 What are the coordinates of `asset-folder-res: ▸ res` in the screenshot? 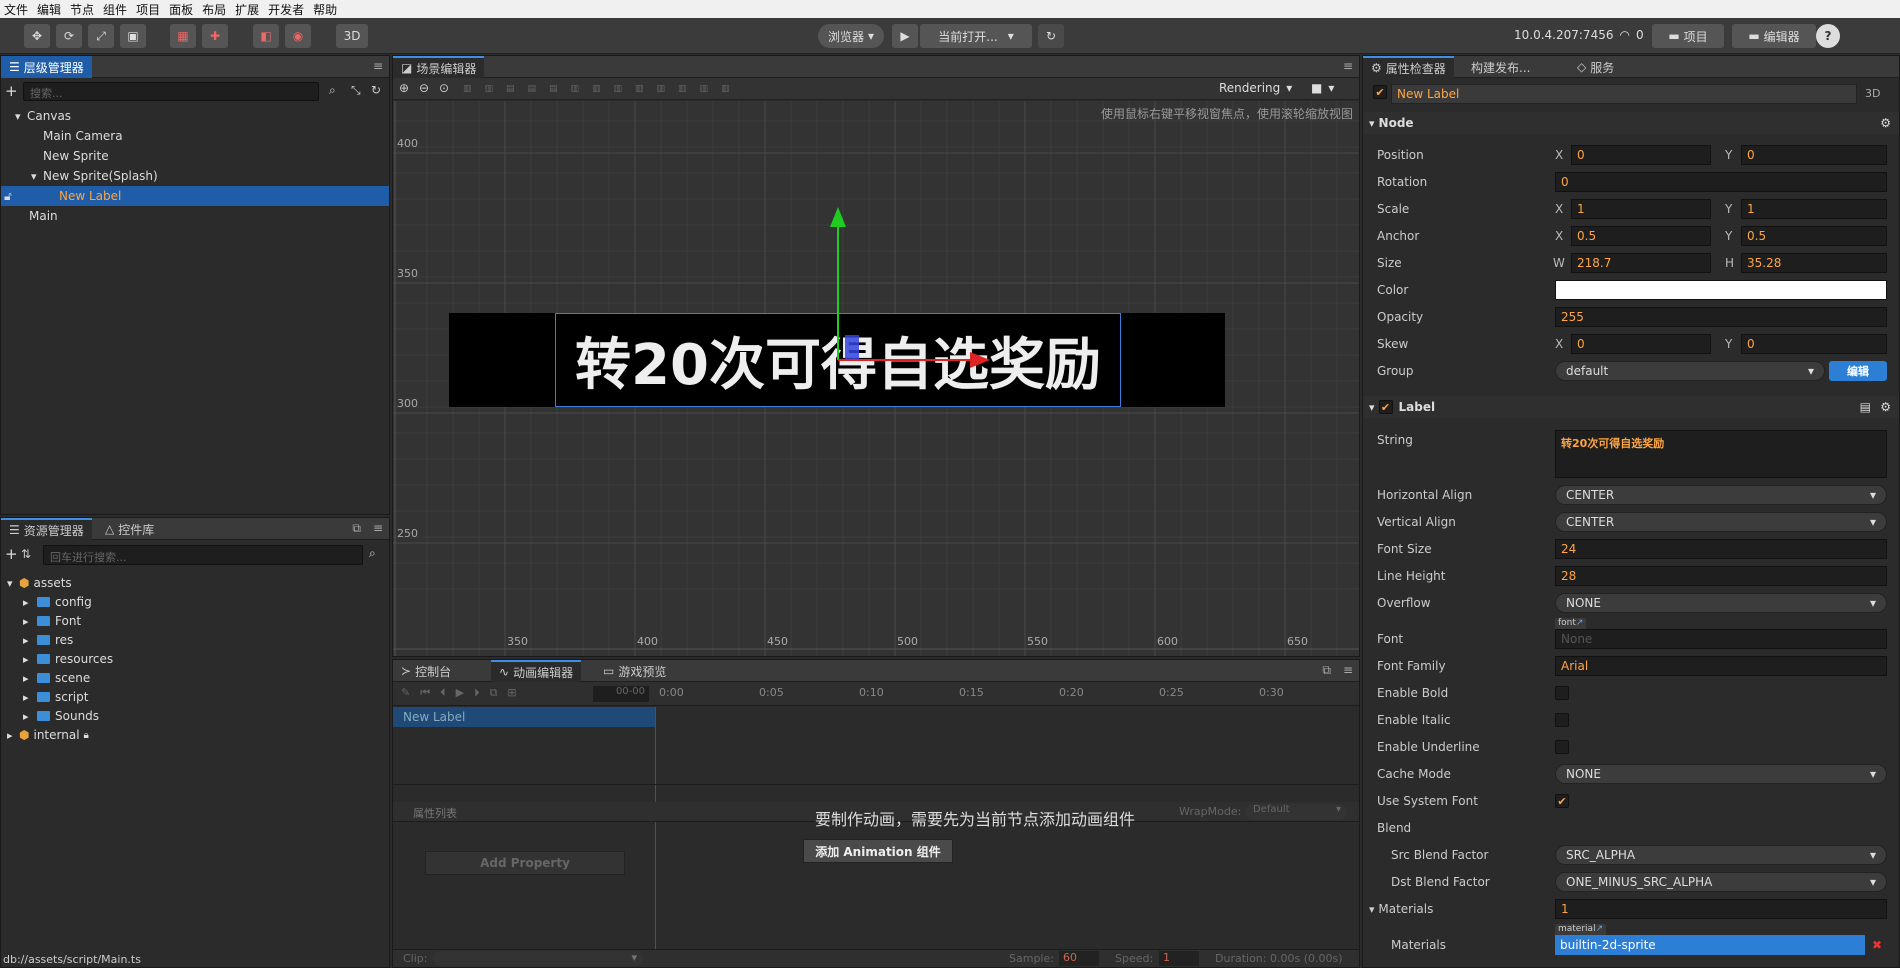 It's located at (195, 640).